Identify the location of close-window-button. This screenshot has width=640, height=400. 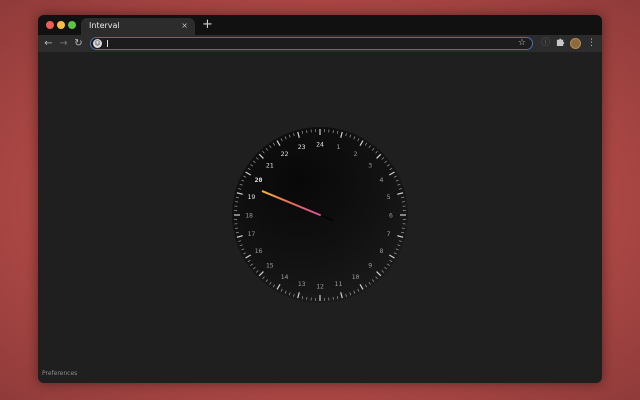
(50, 25).